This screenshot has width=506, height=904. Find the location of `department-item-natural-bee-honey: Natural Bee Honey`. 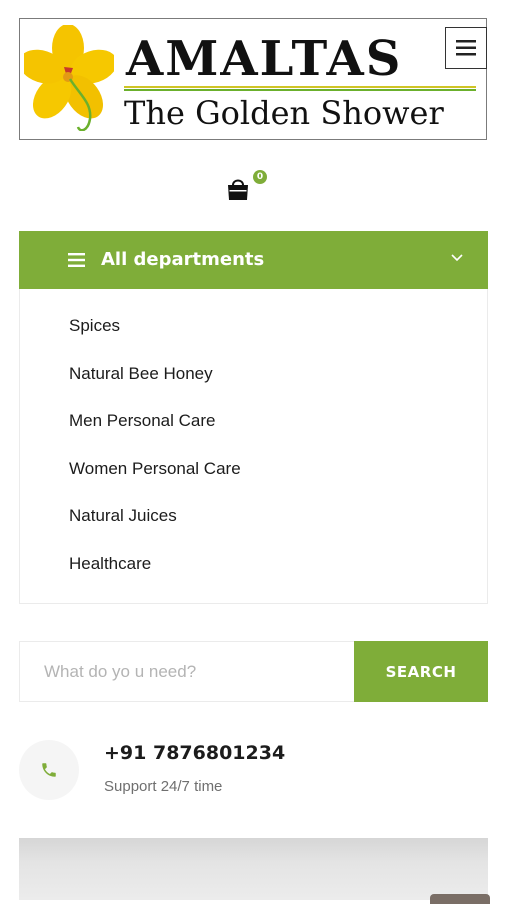

department-item-natural-bee-honey: Natural Bee Honey is located at coordinates (155, 384).